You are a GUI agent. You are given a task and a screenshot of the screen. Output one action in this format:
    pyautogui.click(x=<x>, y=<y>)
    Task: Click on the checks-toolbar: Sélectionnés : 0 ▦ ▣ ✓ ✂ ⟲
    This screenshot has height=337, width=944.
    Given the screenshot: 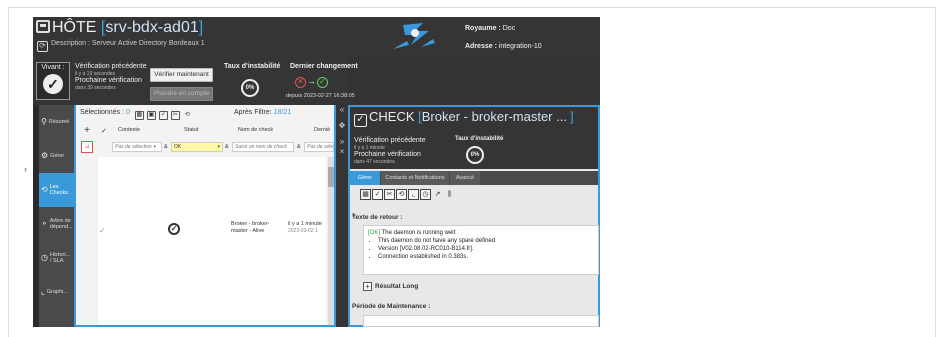 What is the action you would take?
    pyautogui.click(x=205, y=116)
    